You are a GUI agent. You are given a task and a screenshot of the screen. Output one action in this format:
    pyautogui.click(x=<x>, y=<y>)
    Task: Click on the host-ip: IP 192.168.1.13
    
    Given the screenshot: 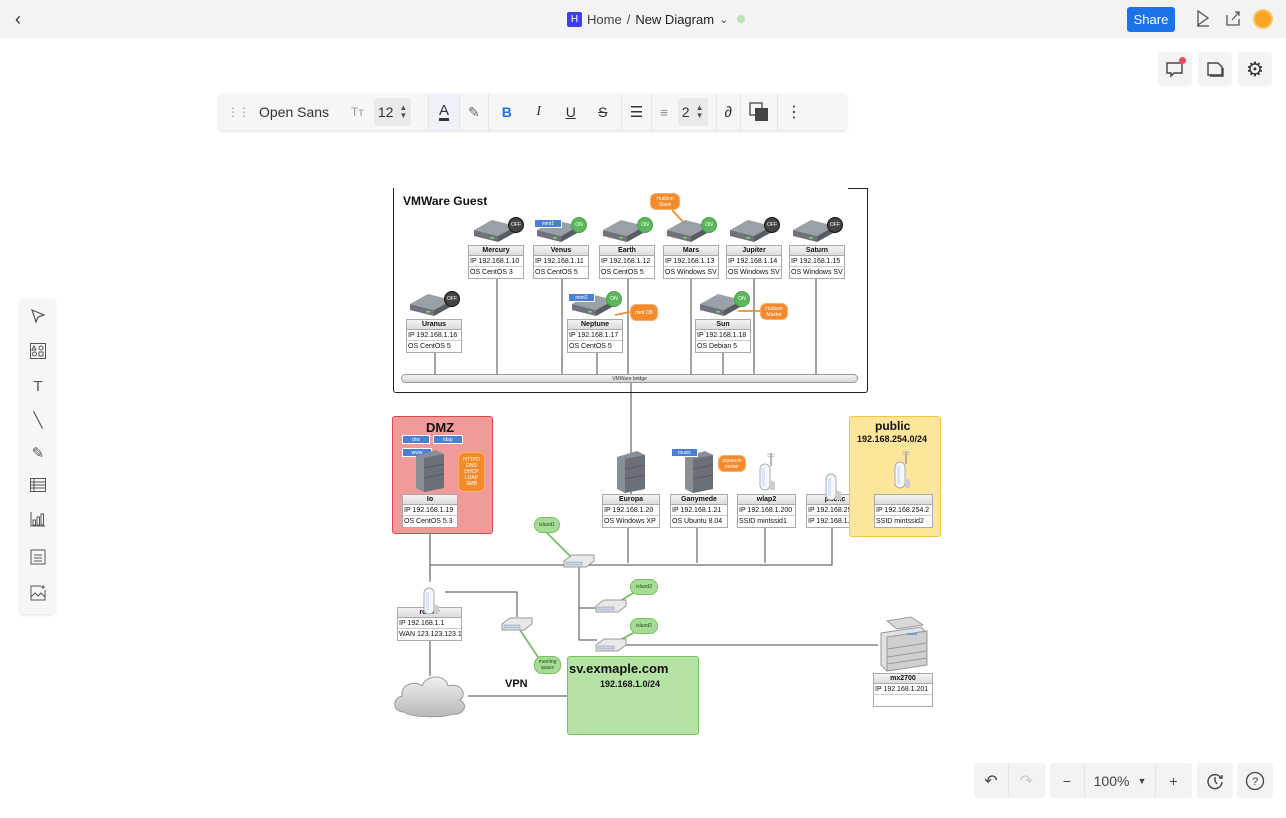 What is the action you would take?
    pyautogui.click(x=691, y=261)
    